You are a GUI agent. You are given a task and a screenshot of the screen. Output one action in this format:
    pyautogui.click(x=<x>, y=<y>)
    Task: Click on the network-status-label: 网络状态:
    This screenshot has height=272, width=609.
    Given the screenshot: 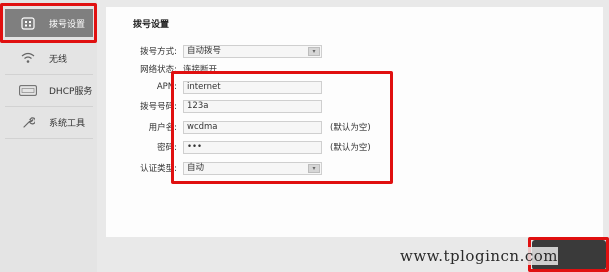 What is the action you would take?
    pyautogui.click(x=158, y=70)
    